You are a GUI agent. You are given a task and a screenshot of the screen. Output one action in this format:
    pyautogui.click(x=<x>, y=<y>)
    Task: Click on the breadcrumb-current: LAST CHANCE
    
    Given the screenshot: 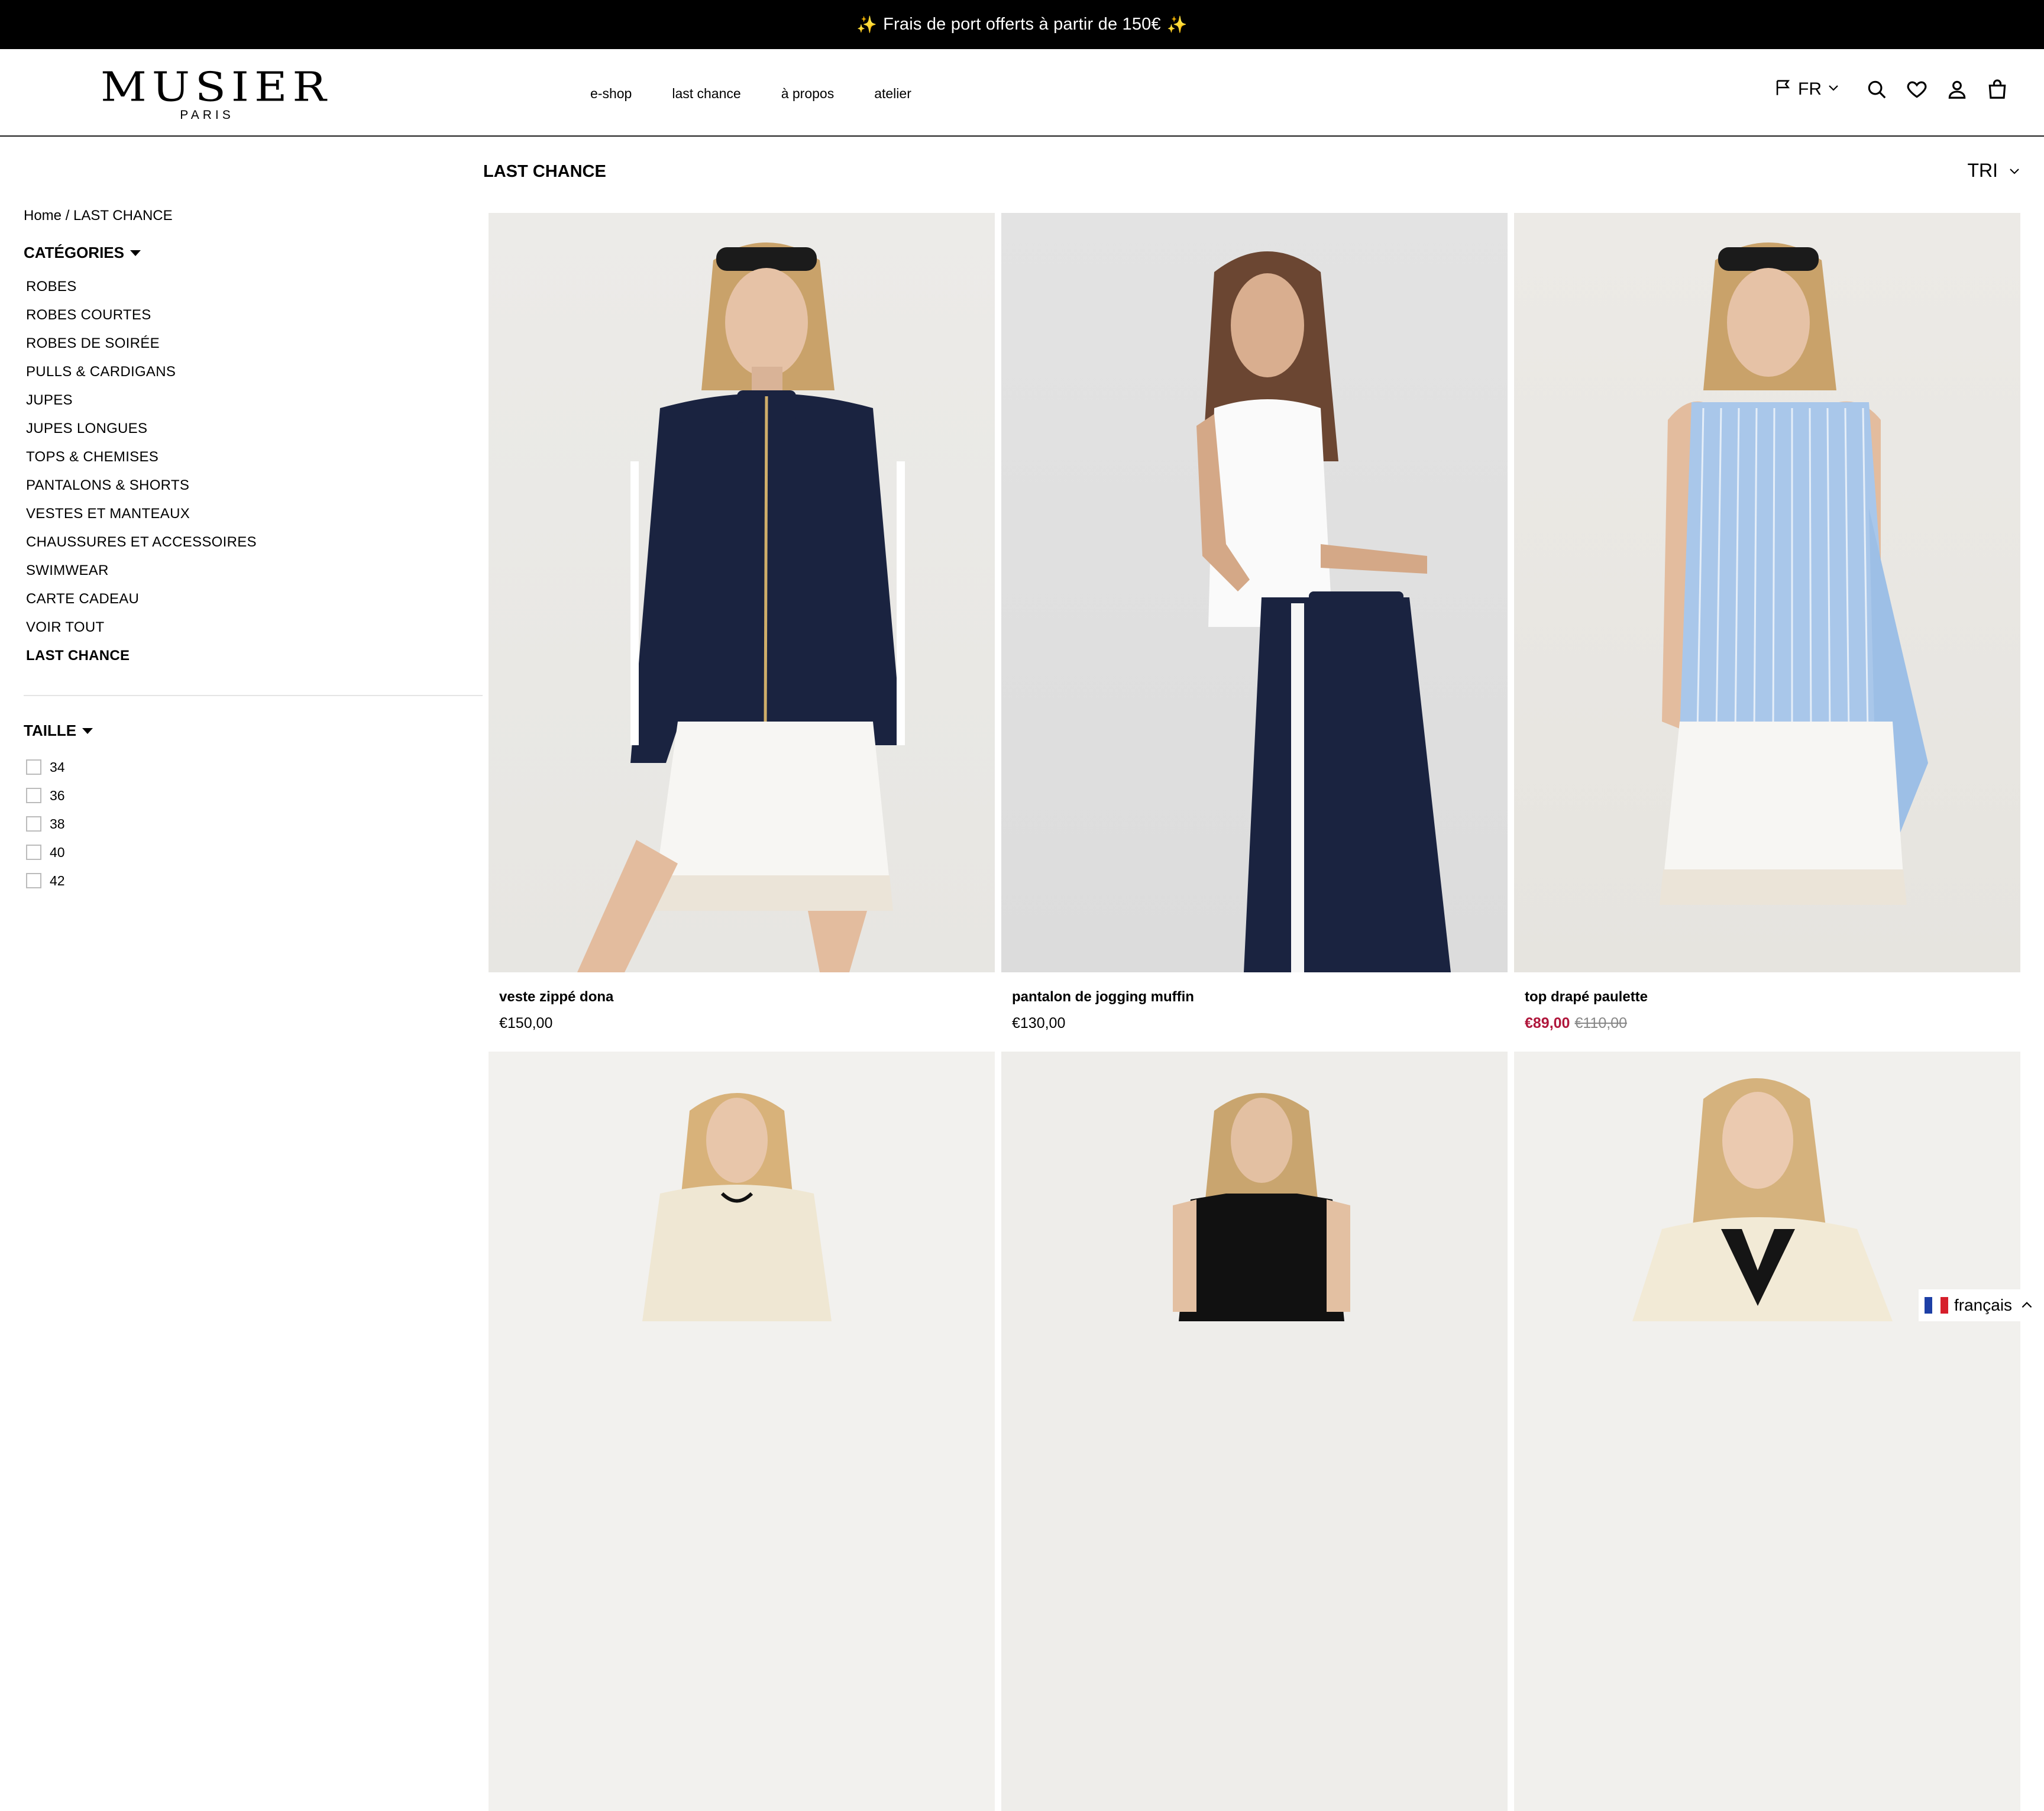 What is the action you would take?
    pyautogui.click(x=123, y=216)
    